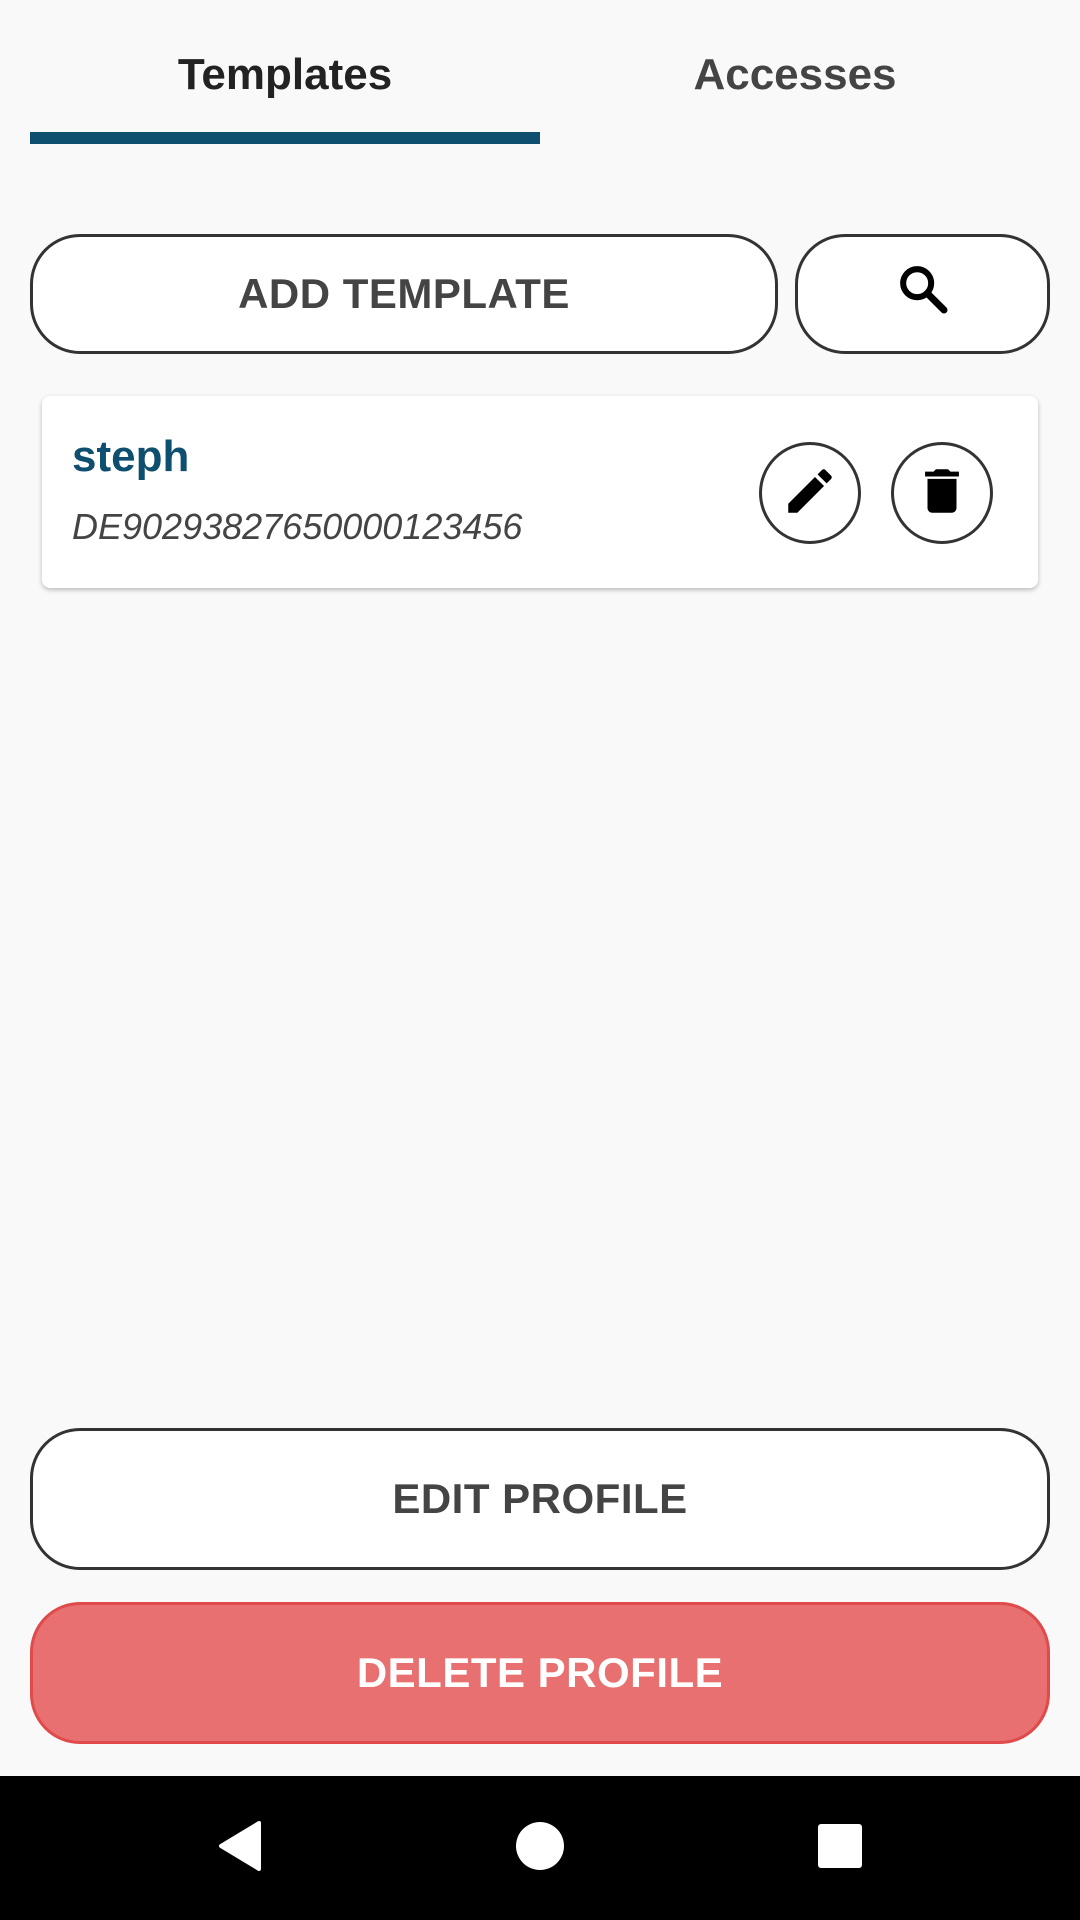 The image size is (1080, 1920). I want to click on tab-accesses-label: Accesses, so click(795, 74).